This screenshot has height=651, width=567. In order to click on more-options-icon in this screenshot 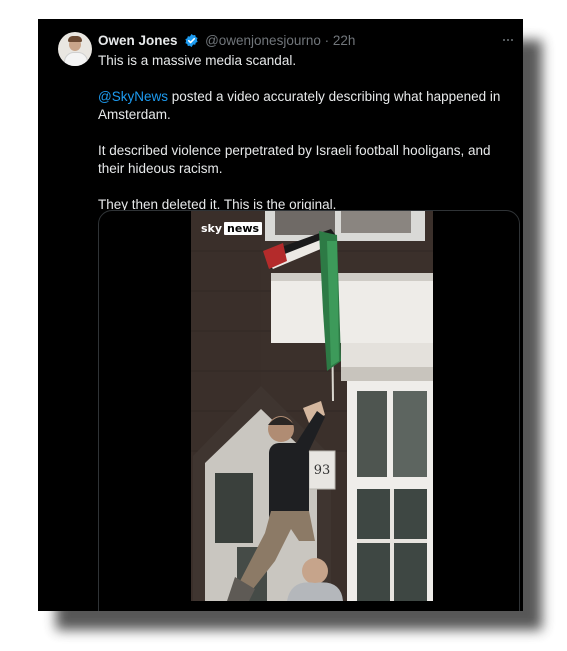, I will do `click(509, 40)`.